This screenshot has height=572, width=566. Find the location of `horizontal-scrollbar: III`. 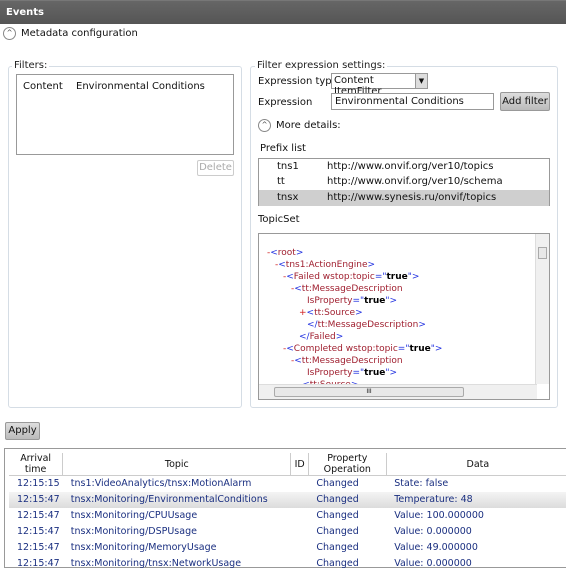

horizontal-scrollbar: III is located at coordinates (398, 391).